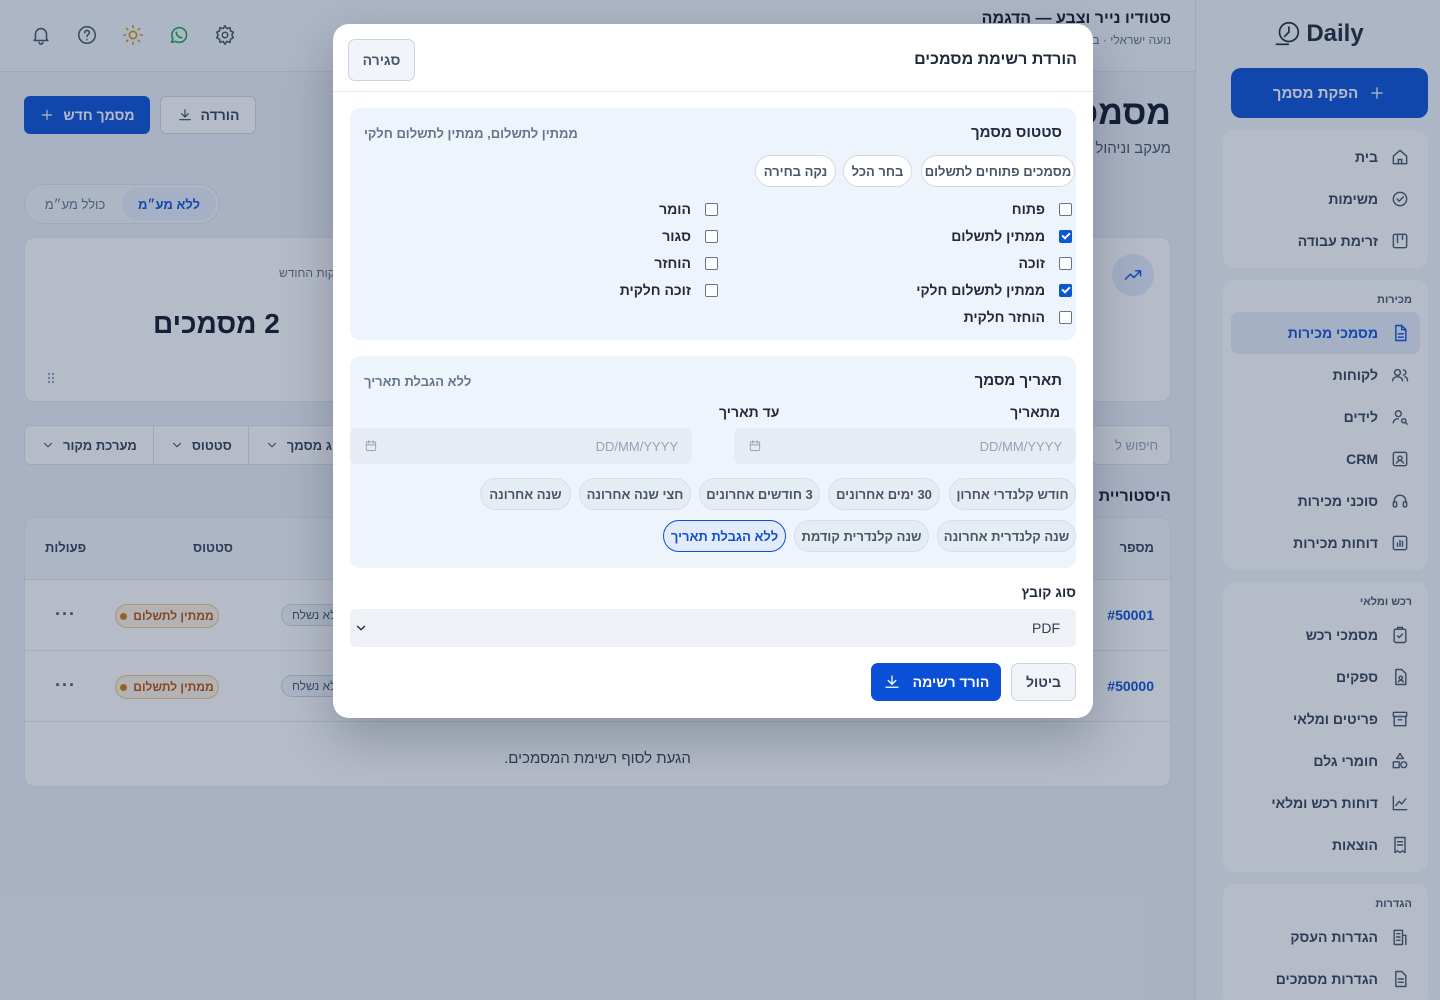 Image resolution: width=1440 pixels, height=1000 pixels. What do you see at coordinates (1043, 682) in the screenshot?
I see `cancel-button: ביטול` at bounding box center [1043, 682].